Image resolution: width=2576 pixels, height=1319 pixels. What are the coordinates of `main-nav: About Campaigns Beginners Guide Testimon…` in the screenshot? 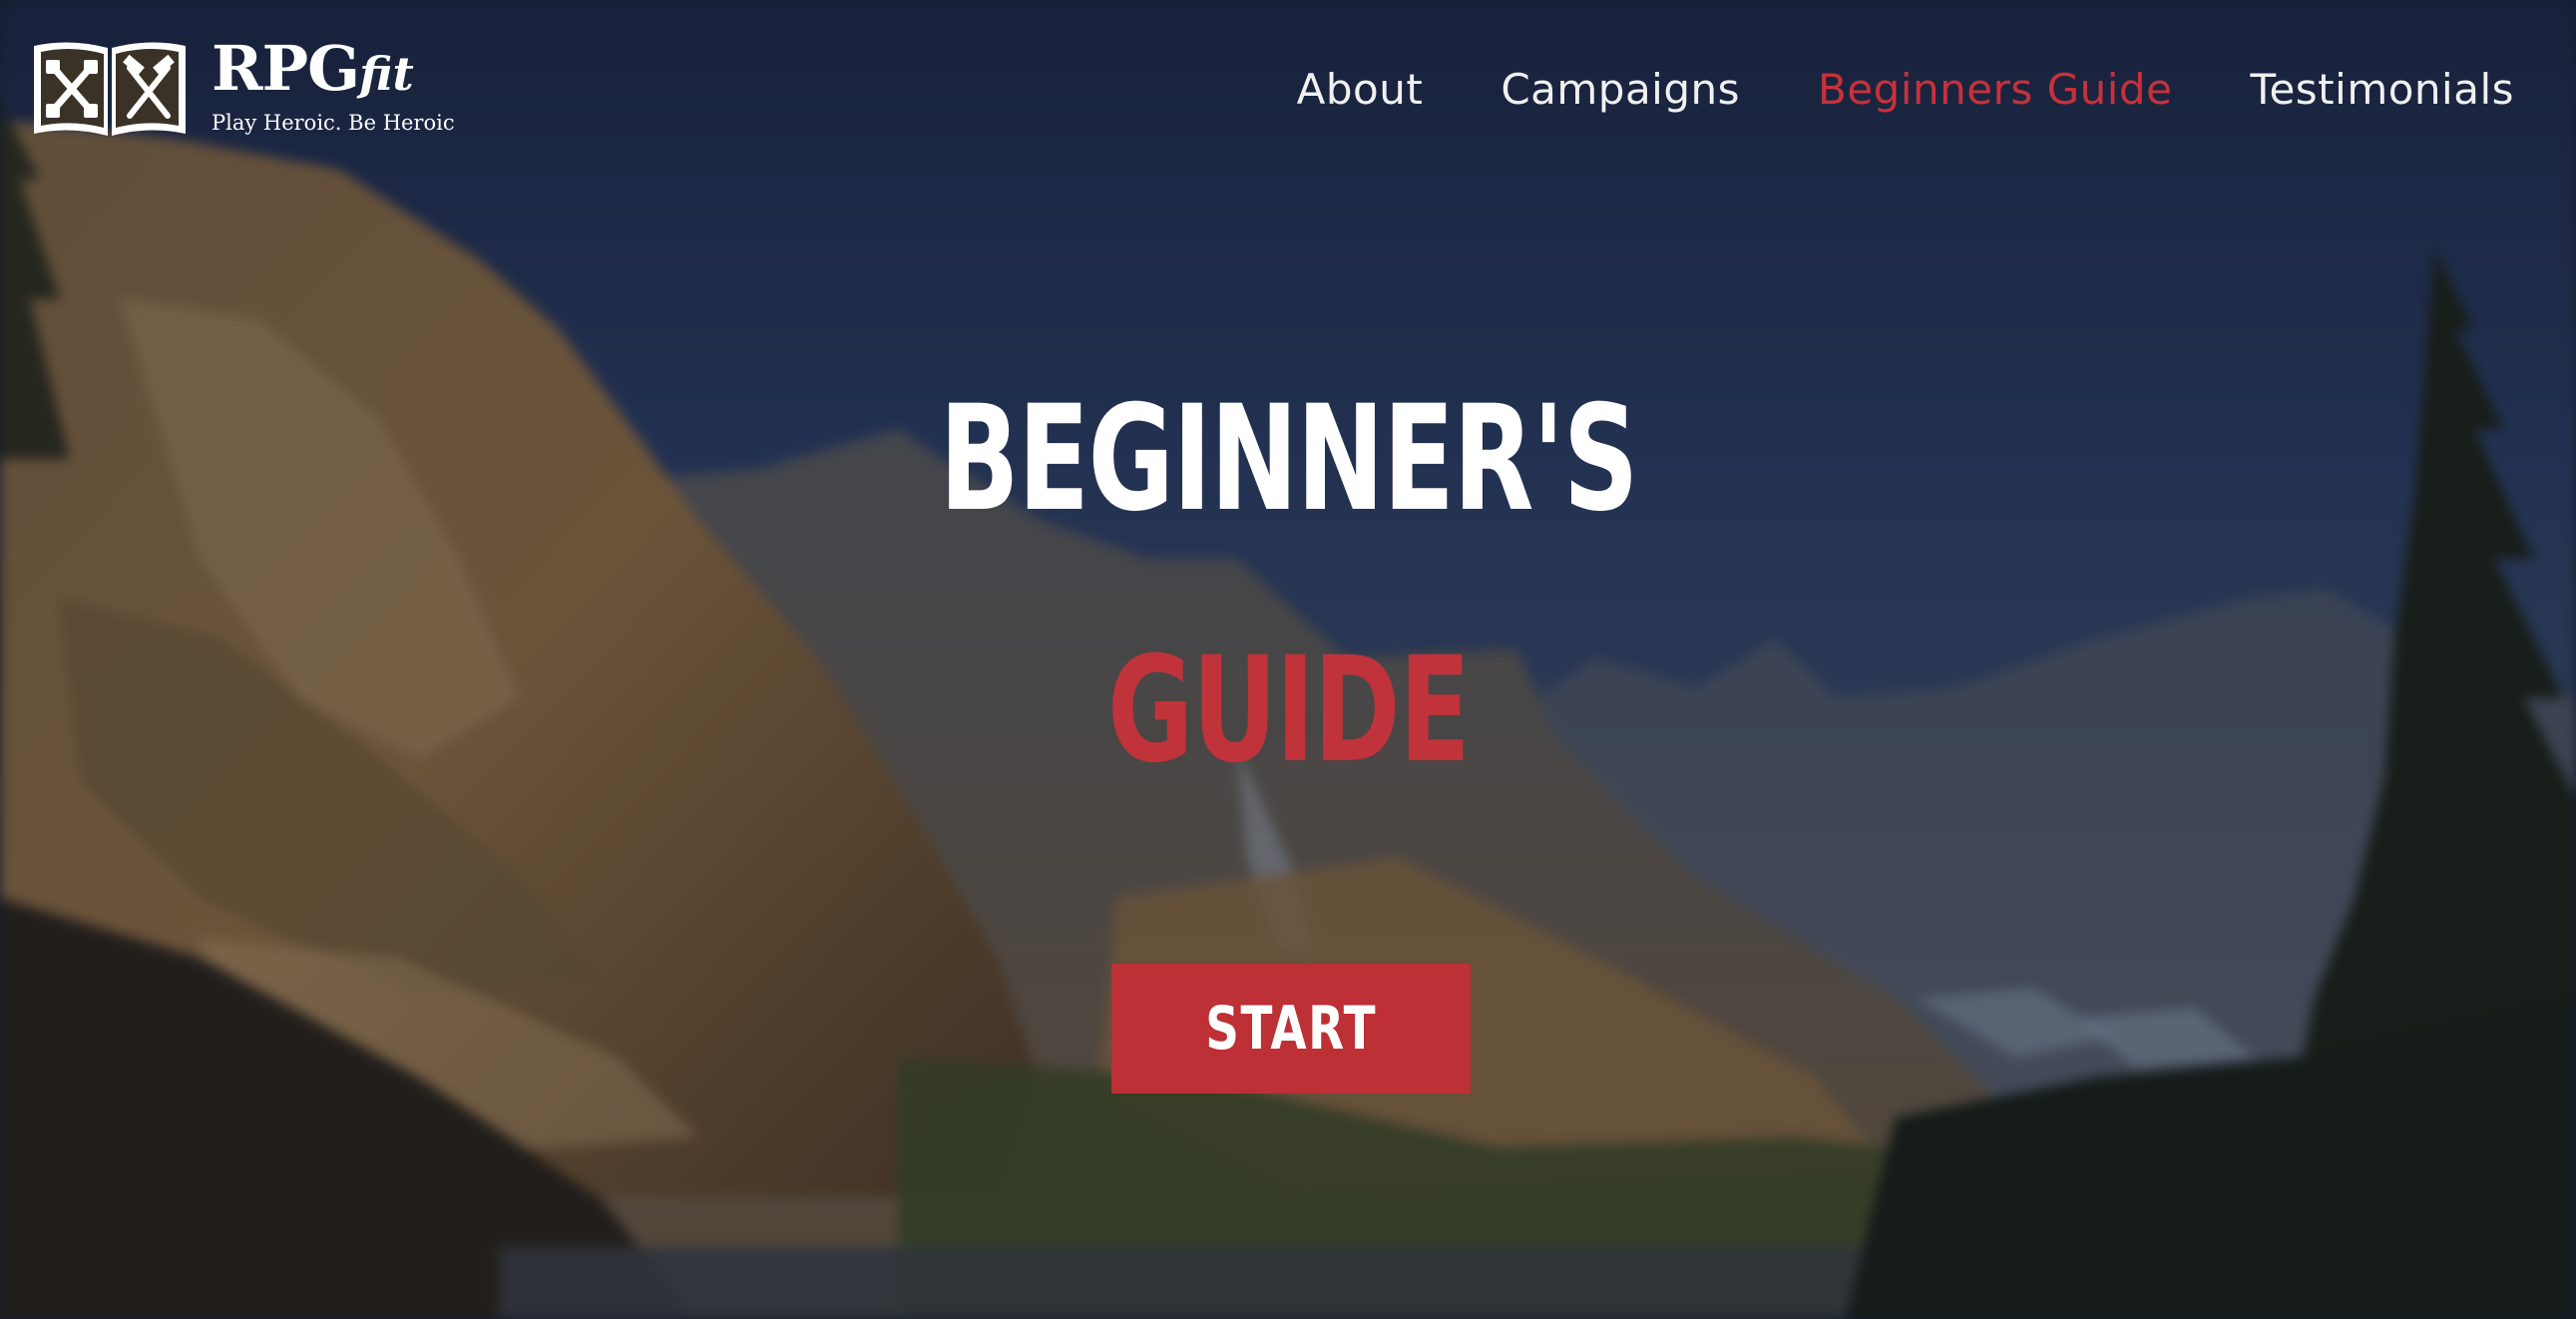 It's located at (1905, 90).